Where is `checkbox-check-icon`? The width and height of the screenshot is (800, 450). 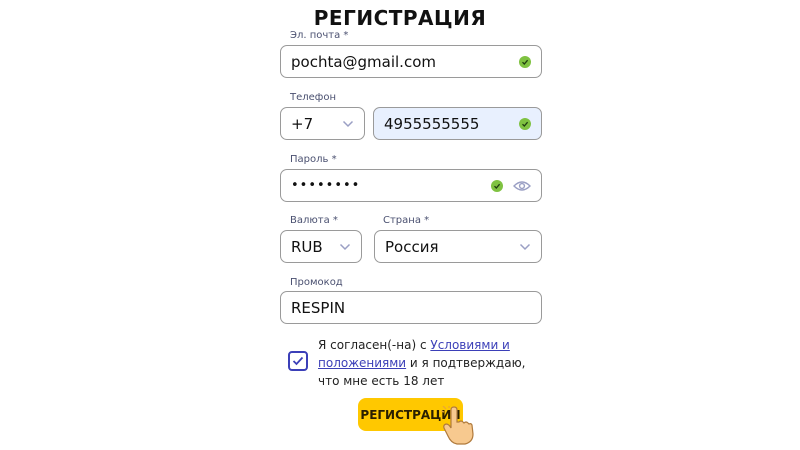 checkbox-check-icon is located at coordinates (298, 361).